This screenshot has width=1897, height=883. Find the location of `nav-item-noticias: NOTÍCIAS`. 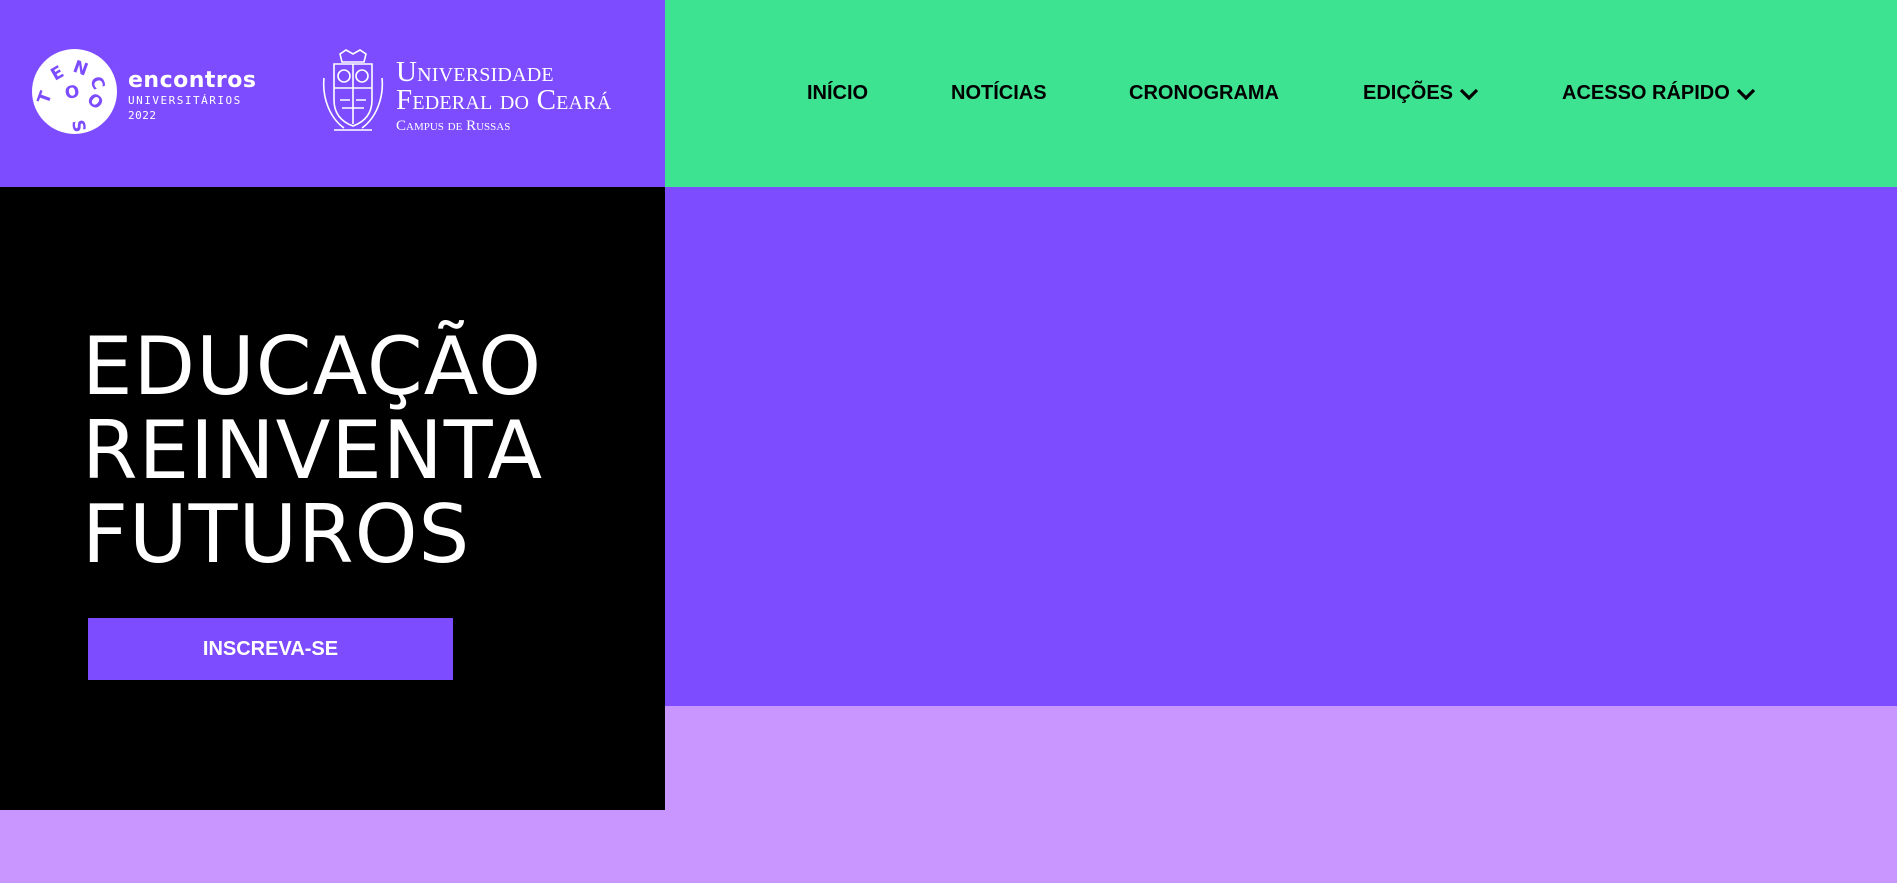

nav-item-noticias: NOTÍCIAS is located at coordinates (999, 93).